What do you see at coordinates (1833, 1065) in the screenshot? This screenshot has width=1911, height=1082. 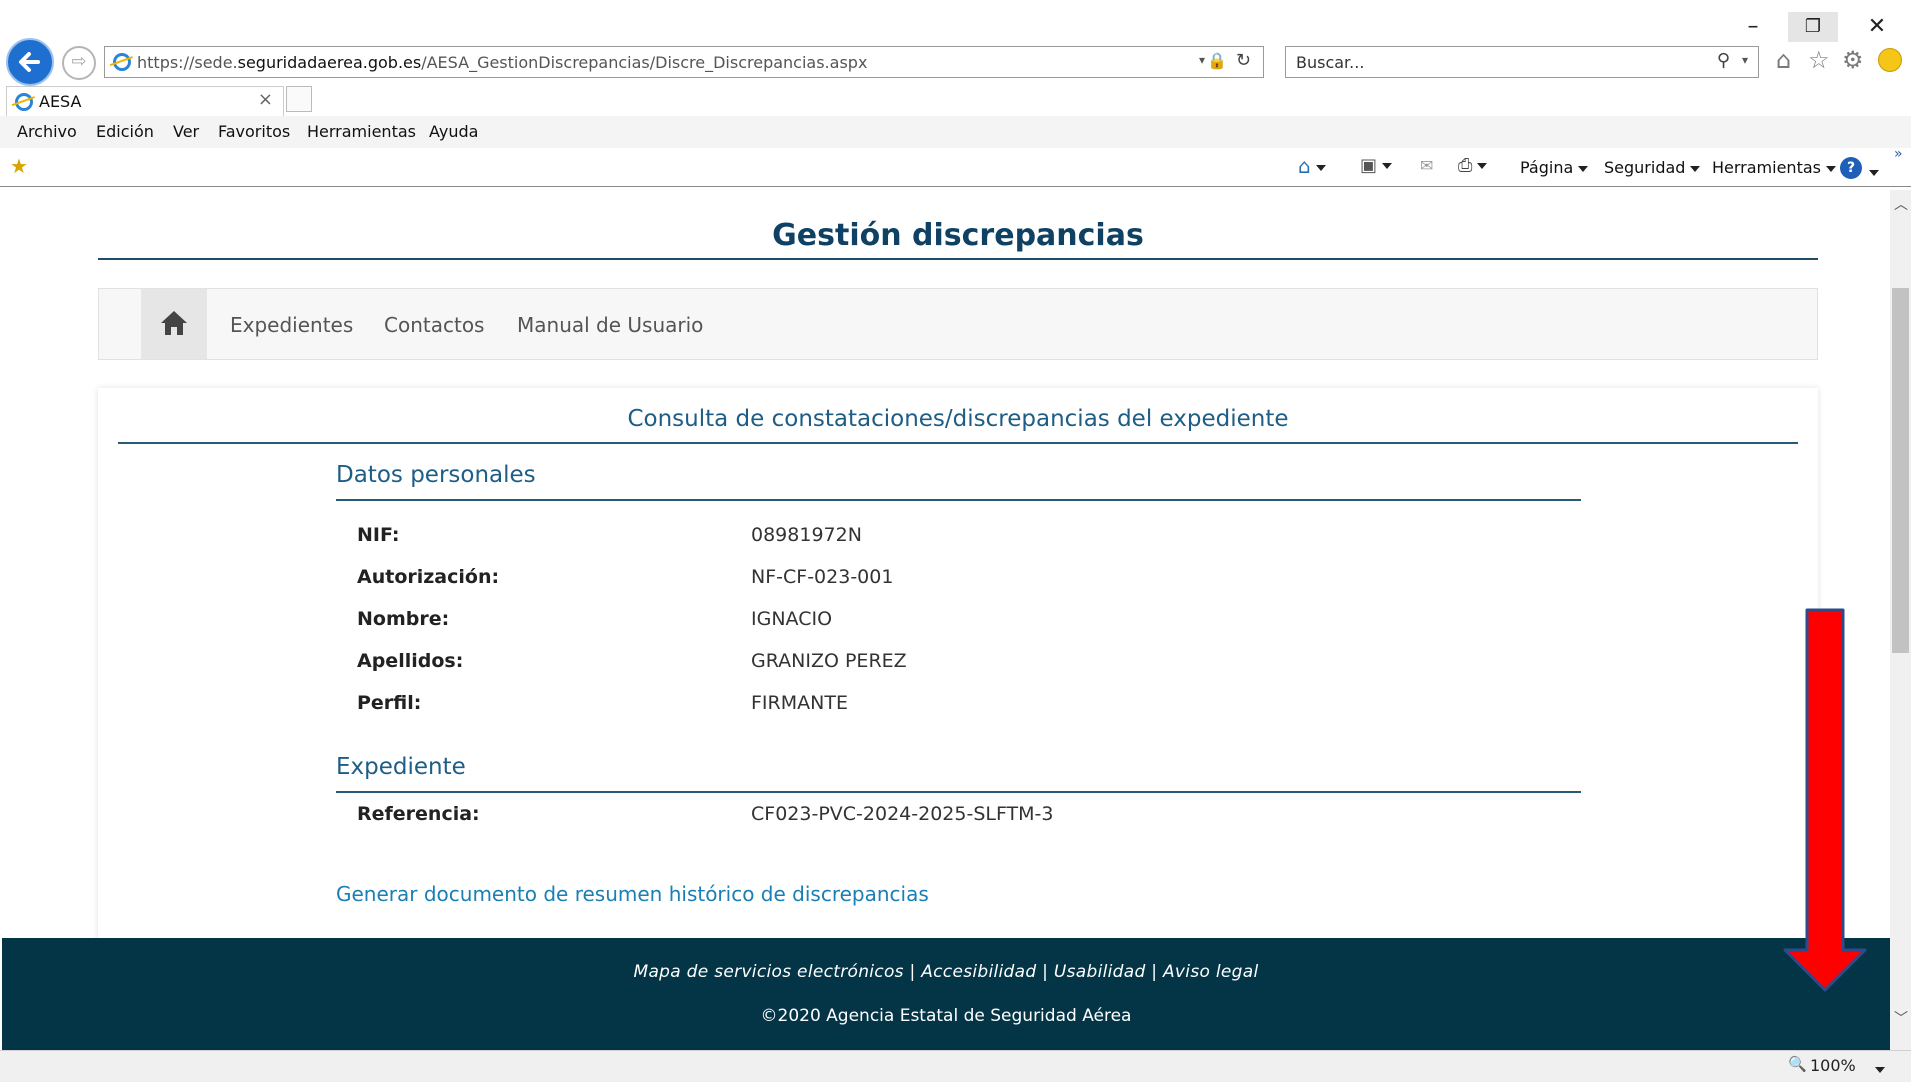 I see `zoom-level: 100%` at bounding box center [1833, 1065].